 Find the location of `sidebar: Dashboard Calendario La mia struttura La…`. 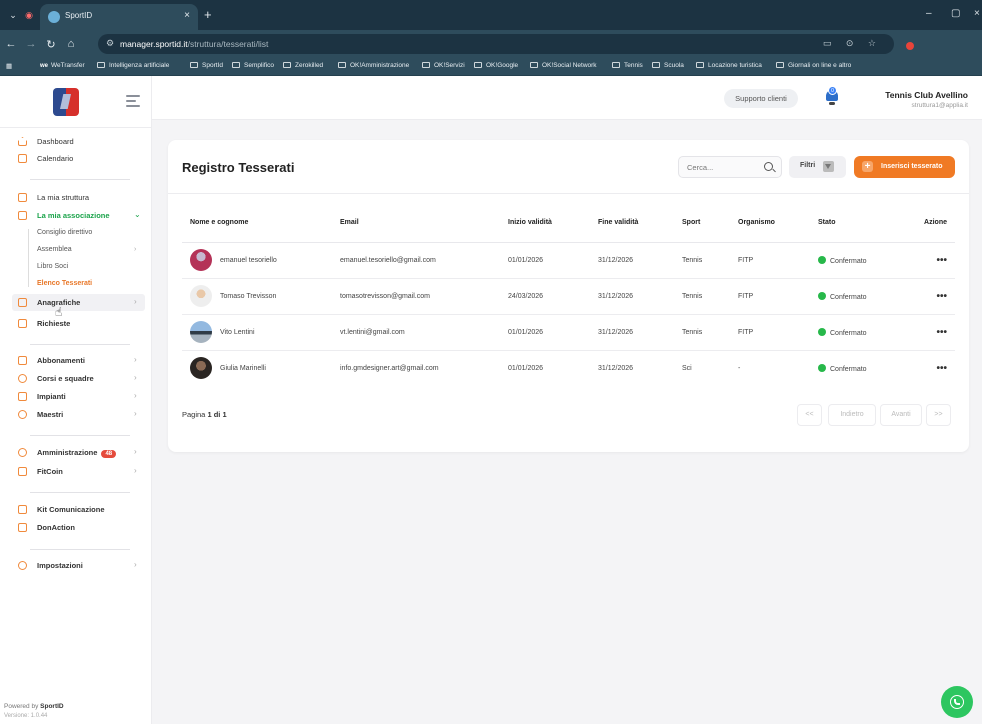

sidebar: Dashboard Calendario La mia struttura La… is located at coordinates (76, 400).